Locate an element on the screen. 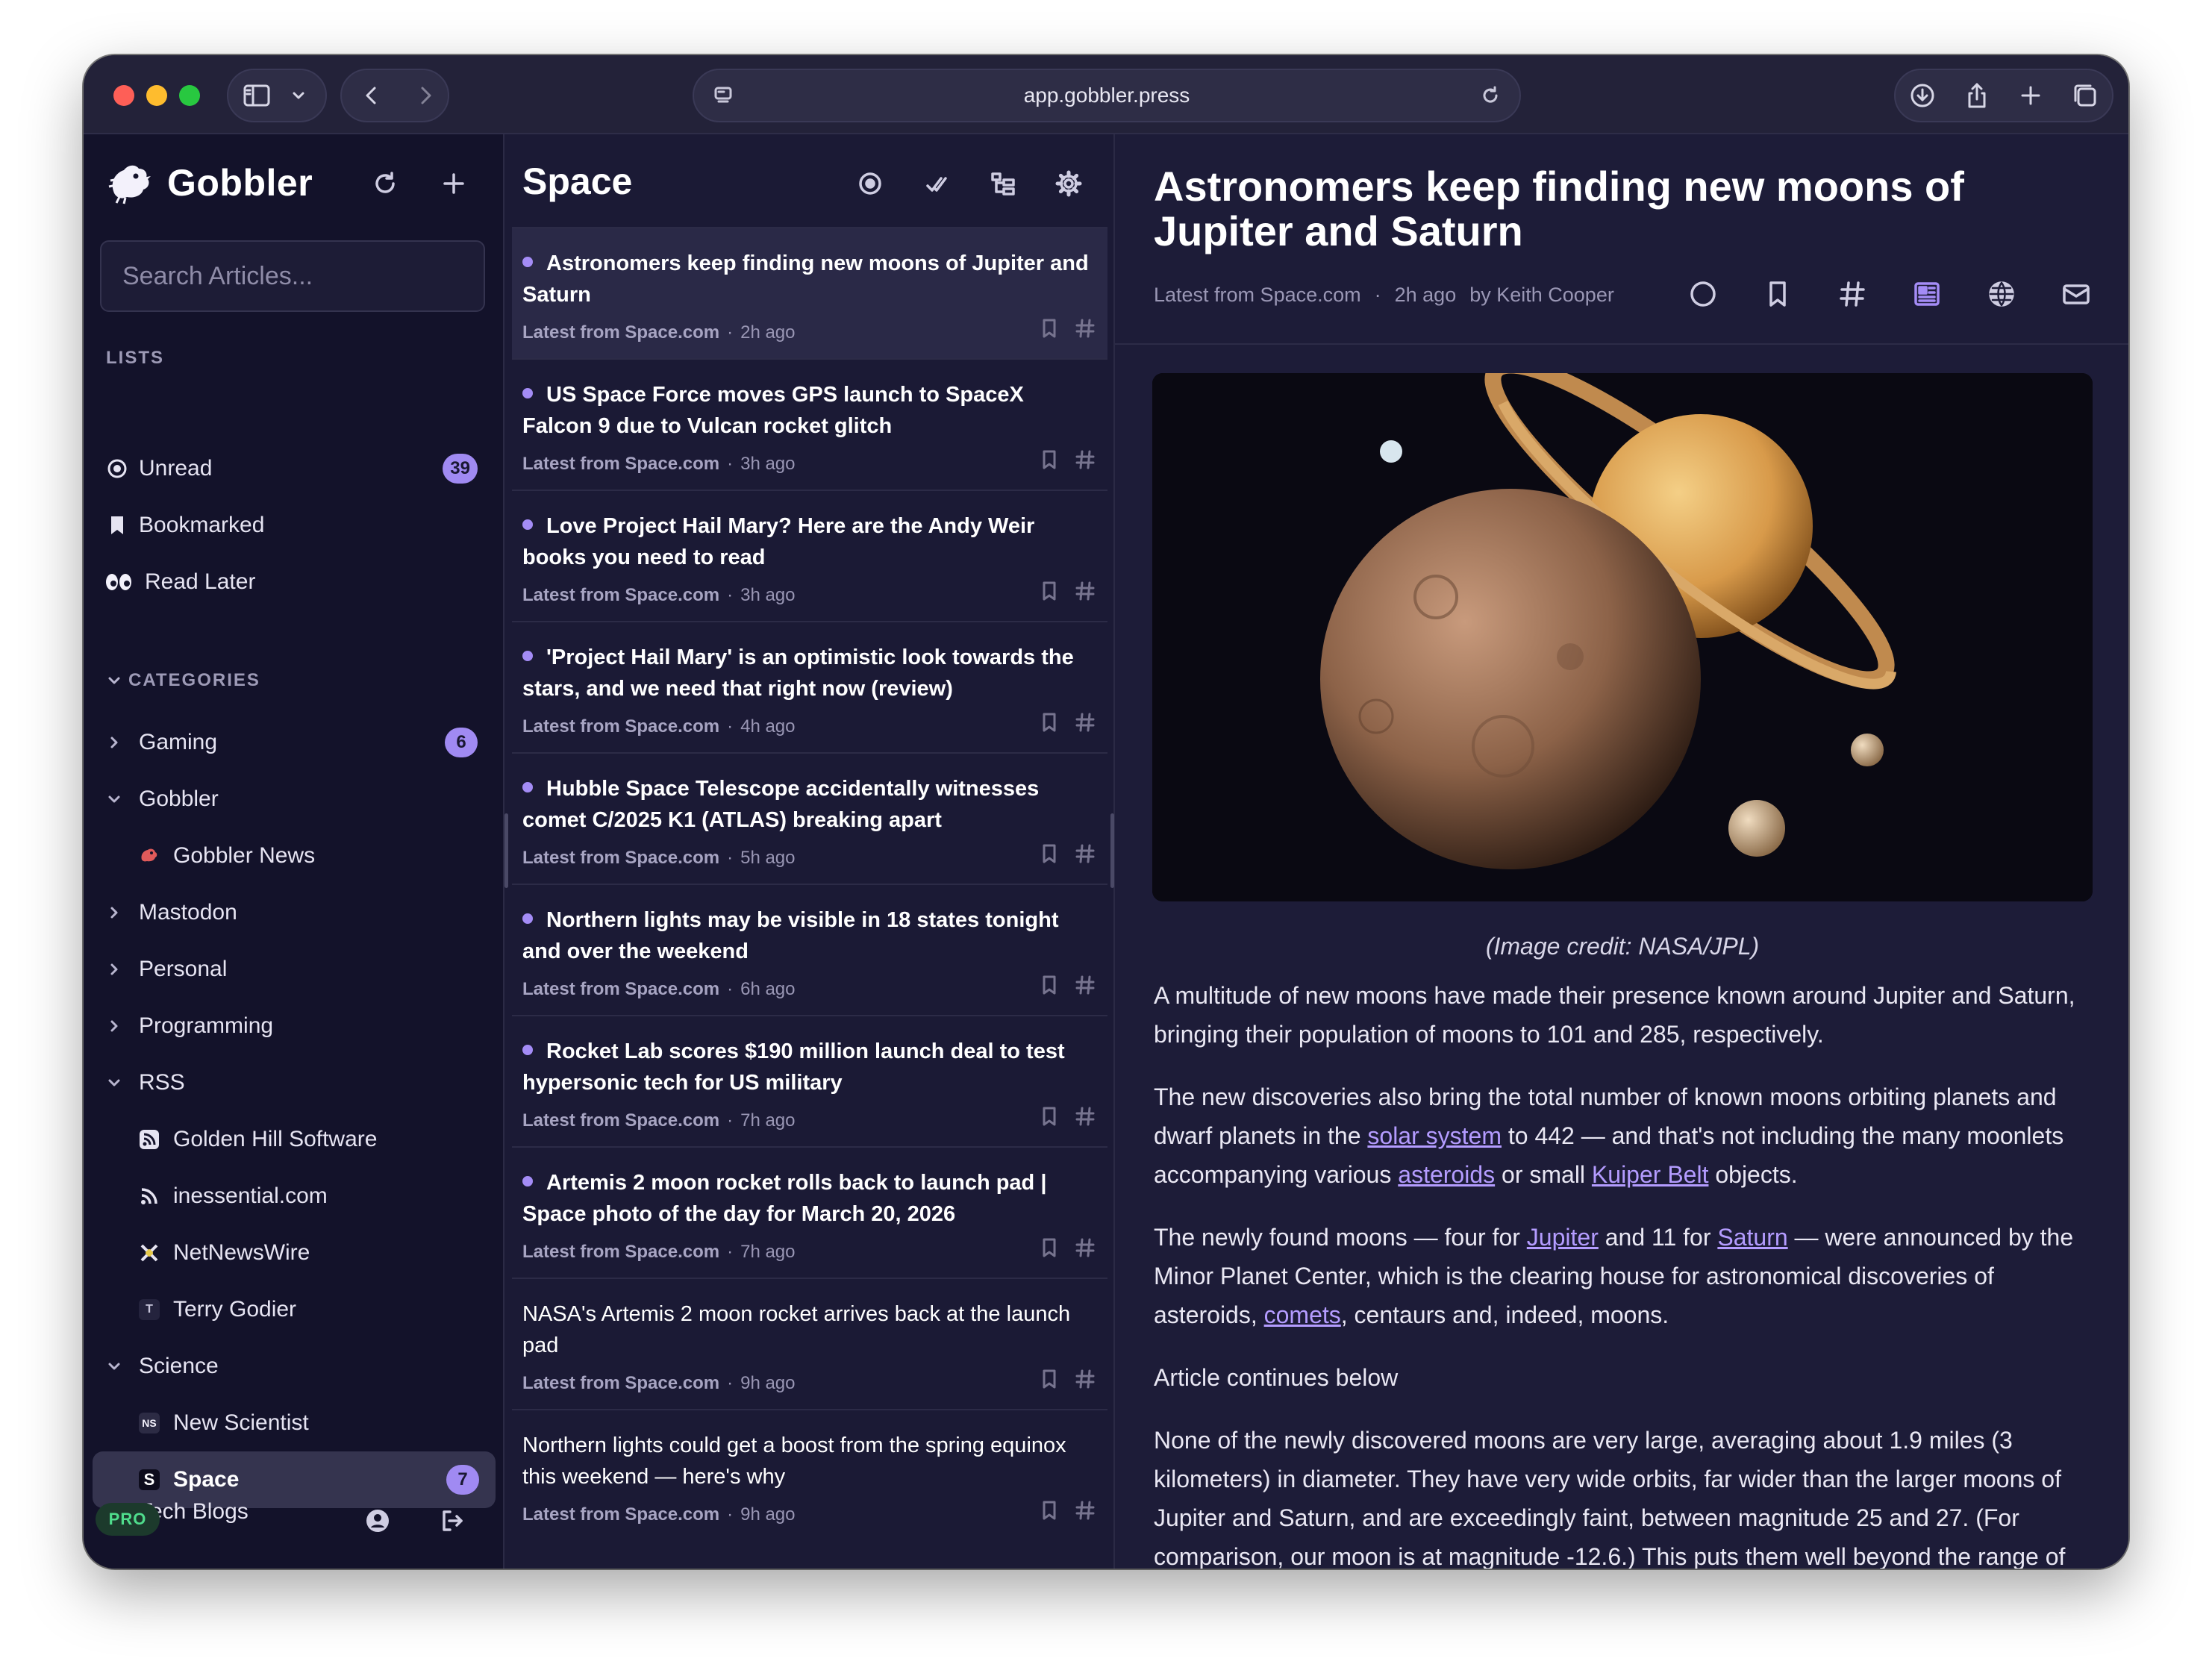 The height and width of the screenshot is (1679, 2212). sidebar-item-programming: Programming is located at coordinates (292, 1026).